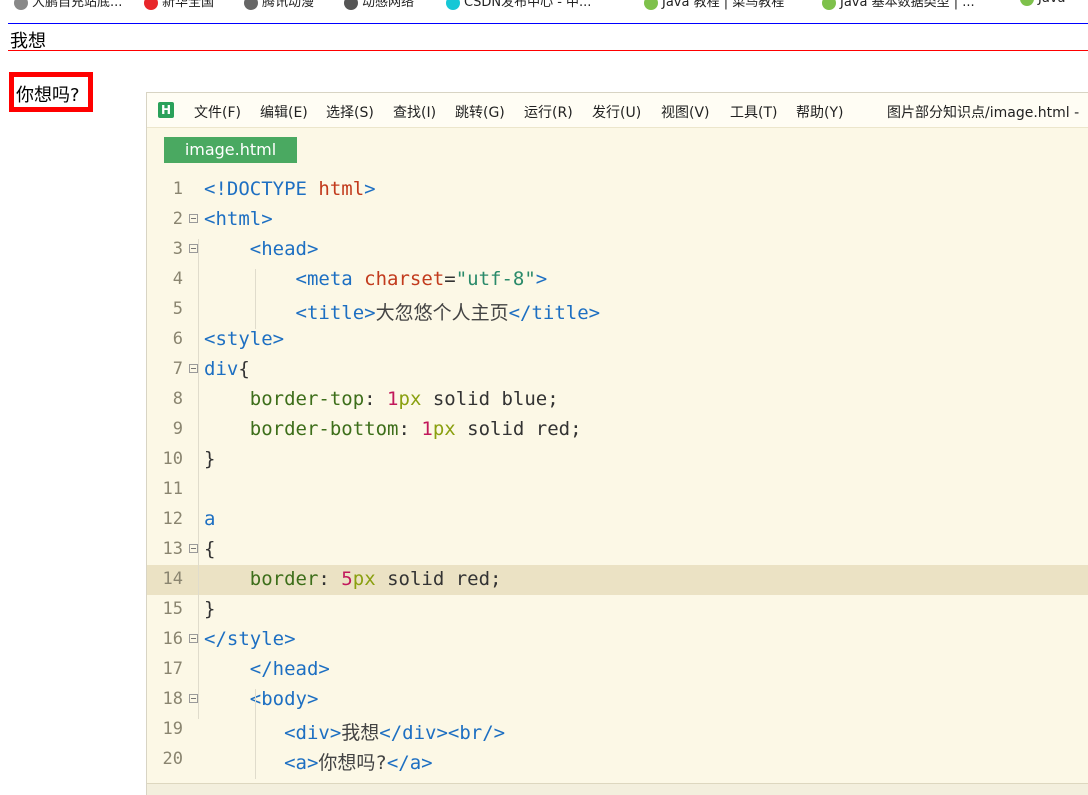  I want to click on bookmark-item: 动感网络, so click(379, 5).